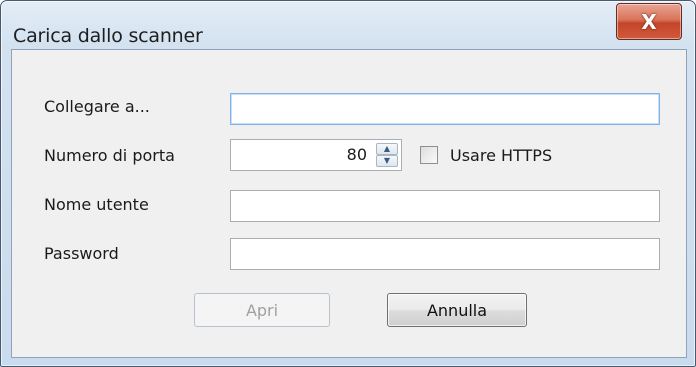 The width and height of the screenshot is (696, 367). I want to click on spin-up-icon: ▲, so click(387, 149).